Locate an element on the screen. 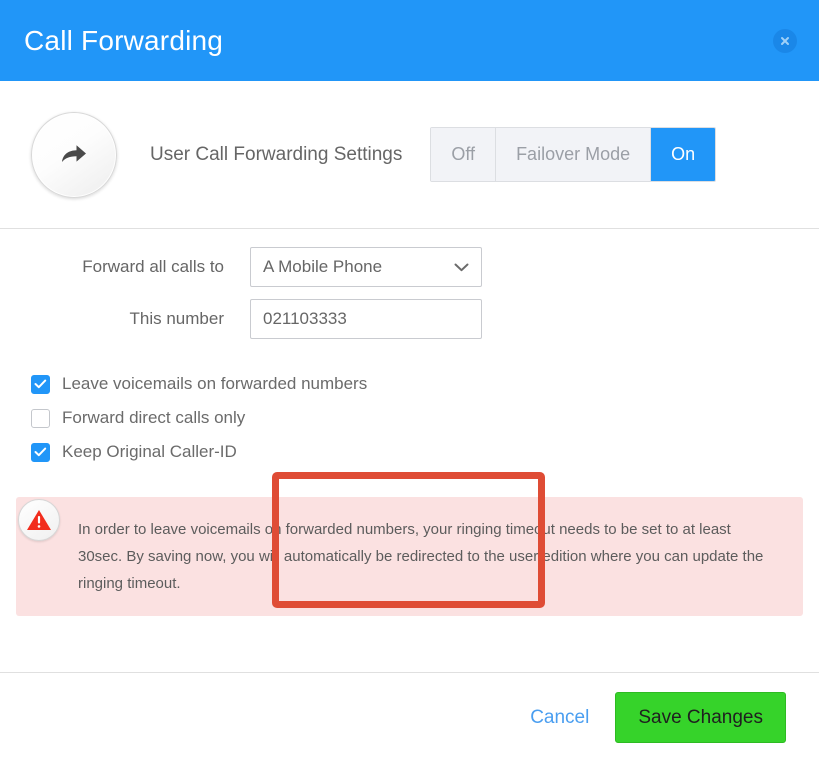 Image resolution: width=819 pixels, height=762 pixels. forward-arrow-badge is located at coordinates (74, 154).